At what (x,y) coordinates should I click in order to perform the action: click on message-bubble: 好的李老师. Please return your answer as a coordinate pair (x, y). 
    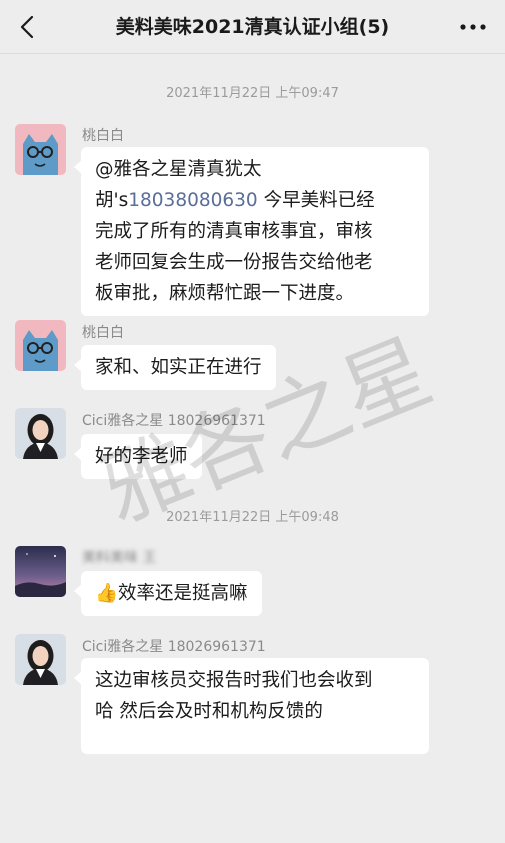
    Looking at the image, I should click on (138, 456).